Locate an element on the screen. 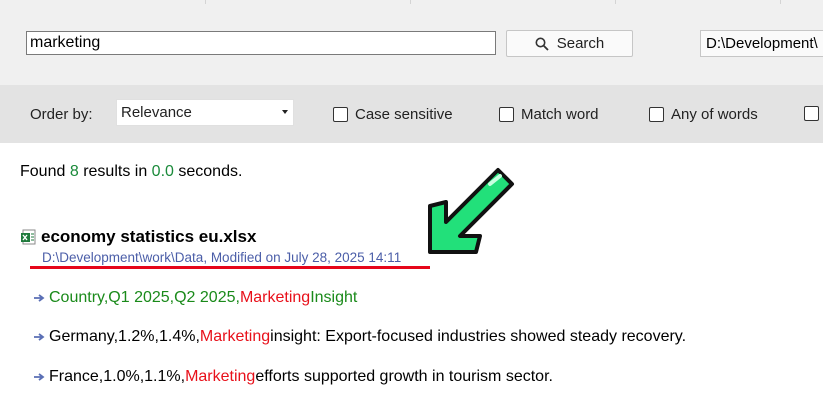 The image size is (823, 418). result-header: economy statistics eu.xlsx is located at coordinates (138, 237).